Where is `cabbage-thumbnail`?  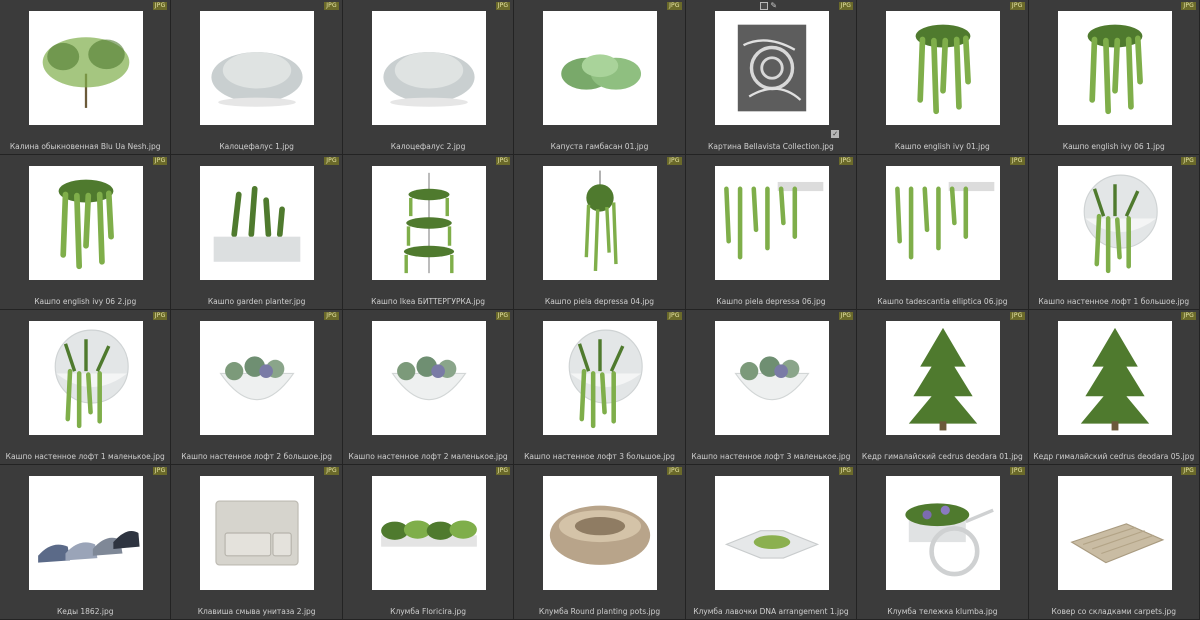
cabbage-thumbnail is located at coordinates (600, 68).